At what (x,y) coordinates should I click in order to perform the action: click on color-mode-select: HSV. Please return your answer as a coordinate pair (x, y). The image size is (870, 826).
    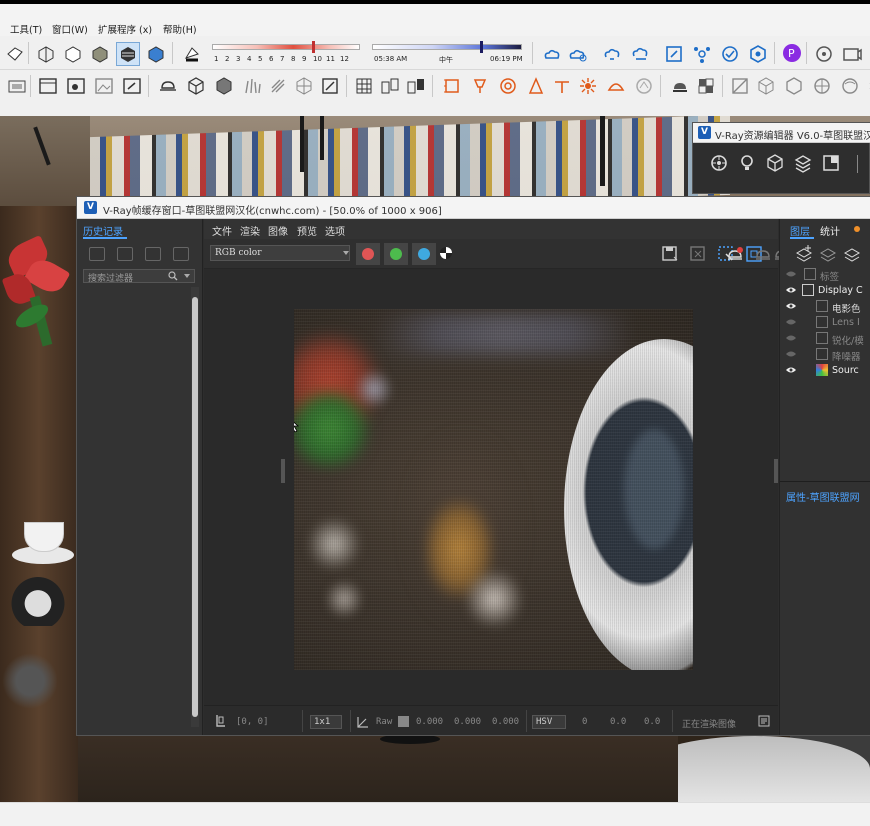
    Looking at the image, I should click on (549, 722).